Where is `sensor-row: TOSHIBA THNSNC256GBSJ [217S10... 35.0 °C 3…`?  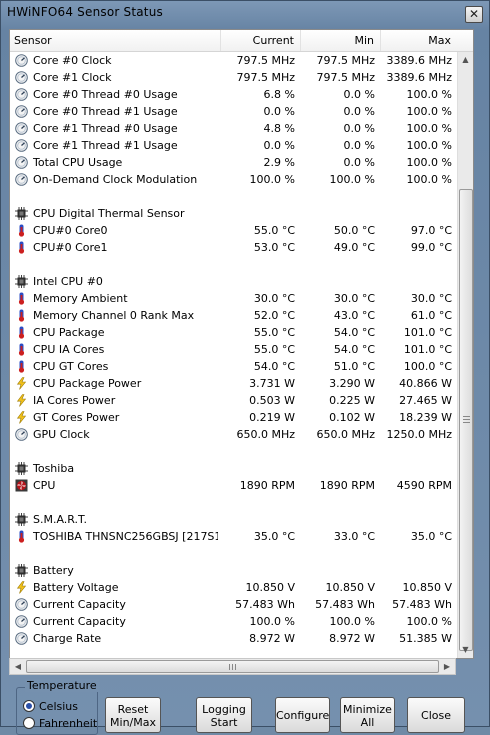
sensor-row: TOSHIBA THNSNC256GBSJ [217S10... 35.0 °C 3… is located at coordinates (233, 536).